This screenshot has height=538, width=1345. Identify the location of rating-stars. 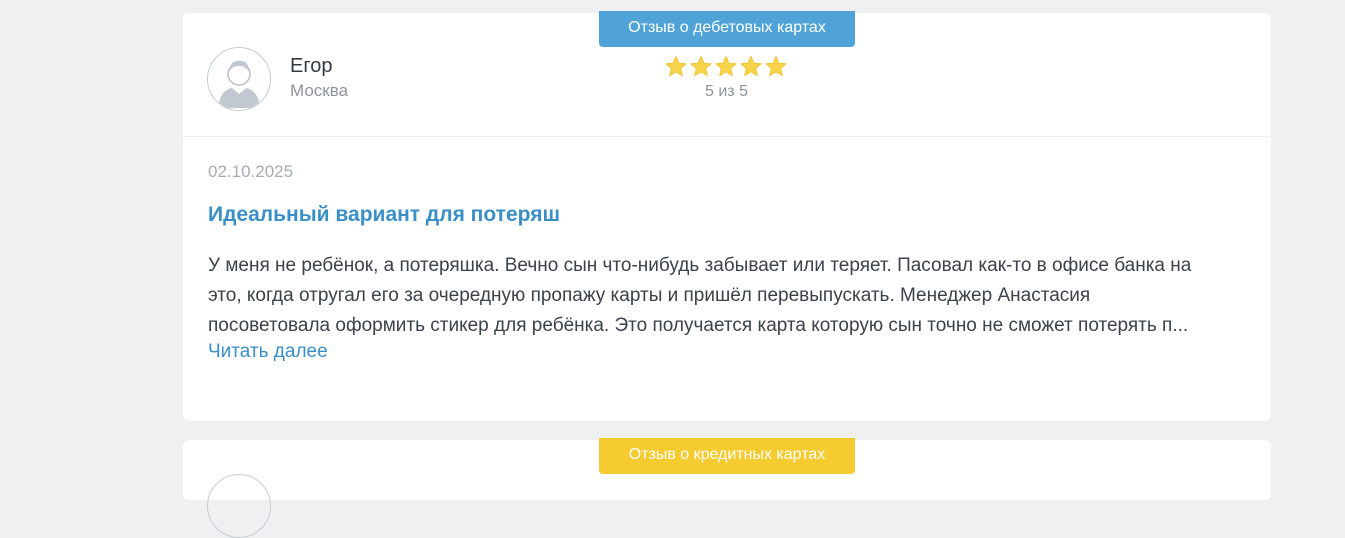
(726, 67).